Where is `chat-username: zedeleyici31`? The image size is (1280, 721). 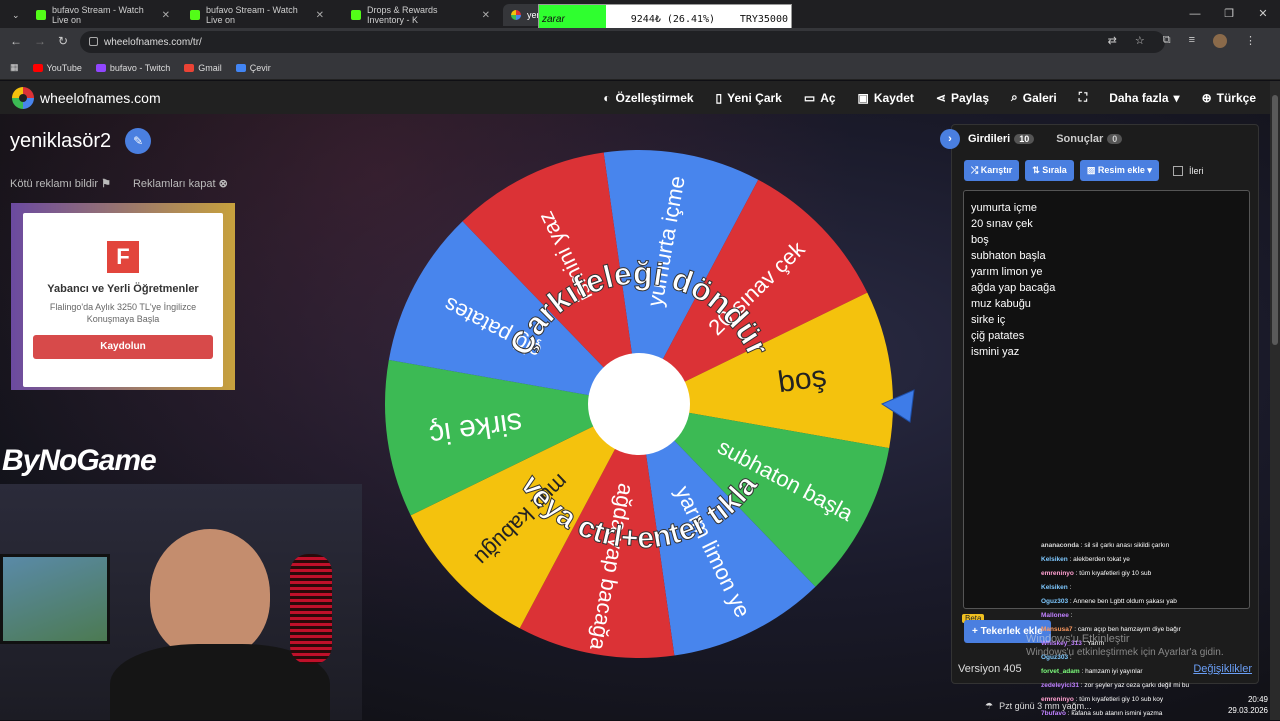 chat-username: zedeleyici31 is located at coordinates (1060, 685).